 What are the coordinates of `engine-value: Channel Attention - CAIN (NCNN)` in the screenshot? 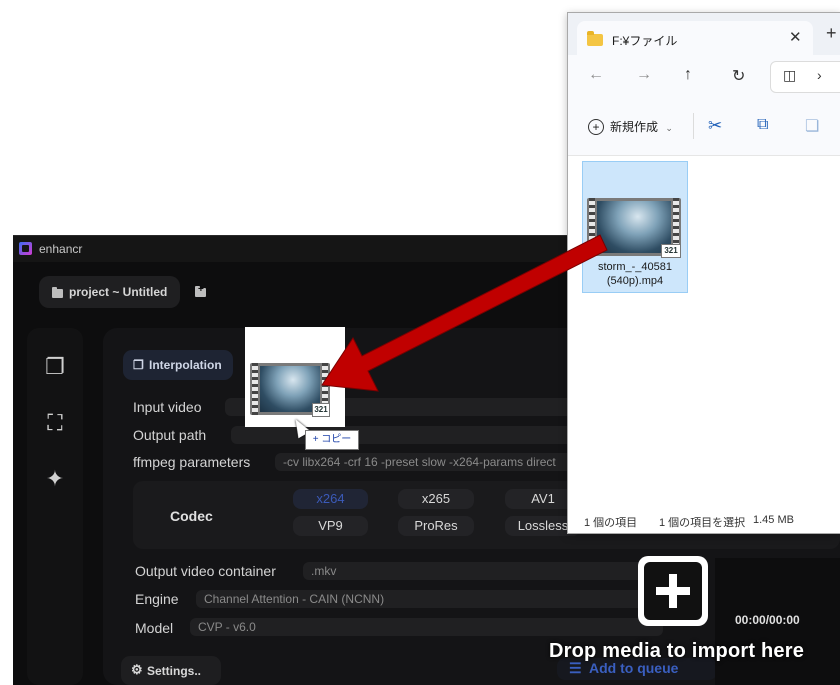 It's located at (294, 599).